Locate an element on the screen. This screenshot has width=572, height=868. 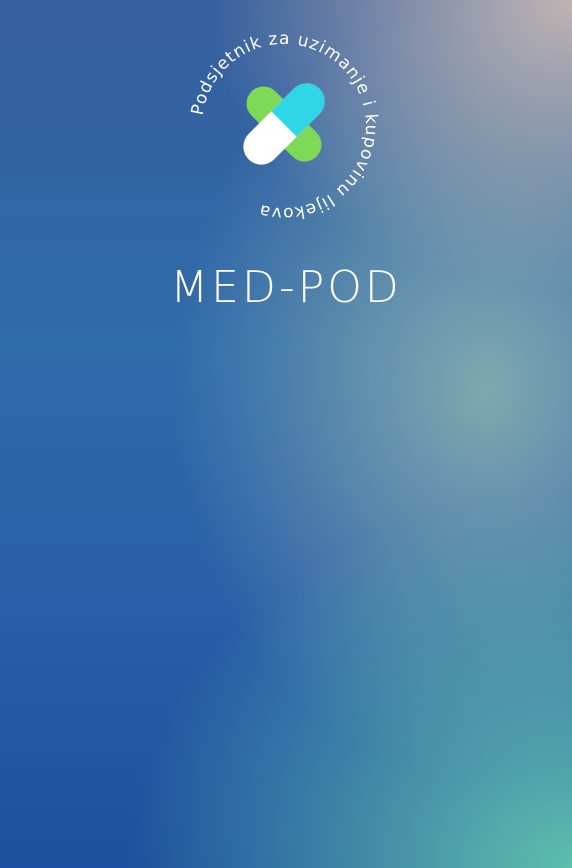
pill-cross-icon is located at coordinates (284, 124).